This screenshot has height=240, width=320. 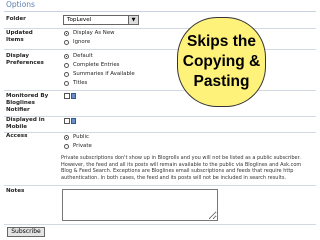 What do you see at coordinates (73, 96) in the screenshot?
I see `notifier-icon` at bounding box center [73, 96].